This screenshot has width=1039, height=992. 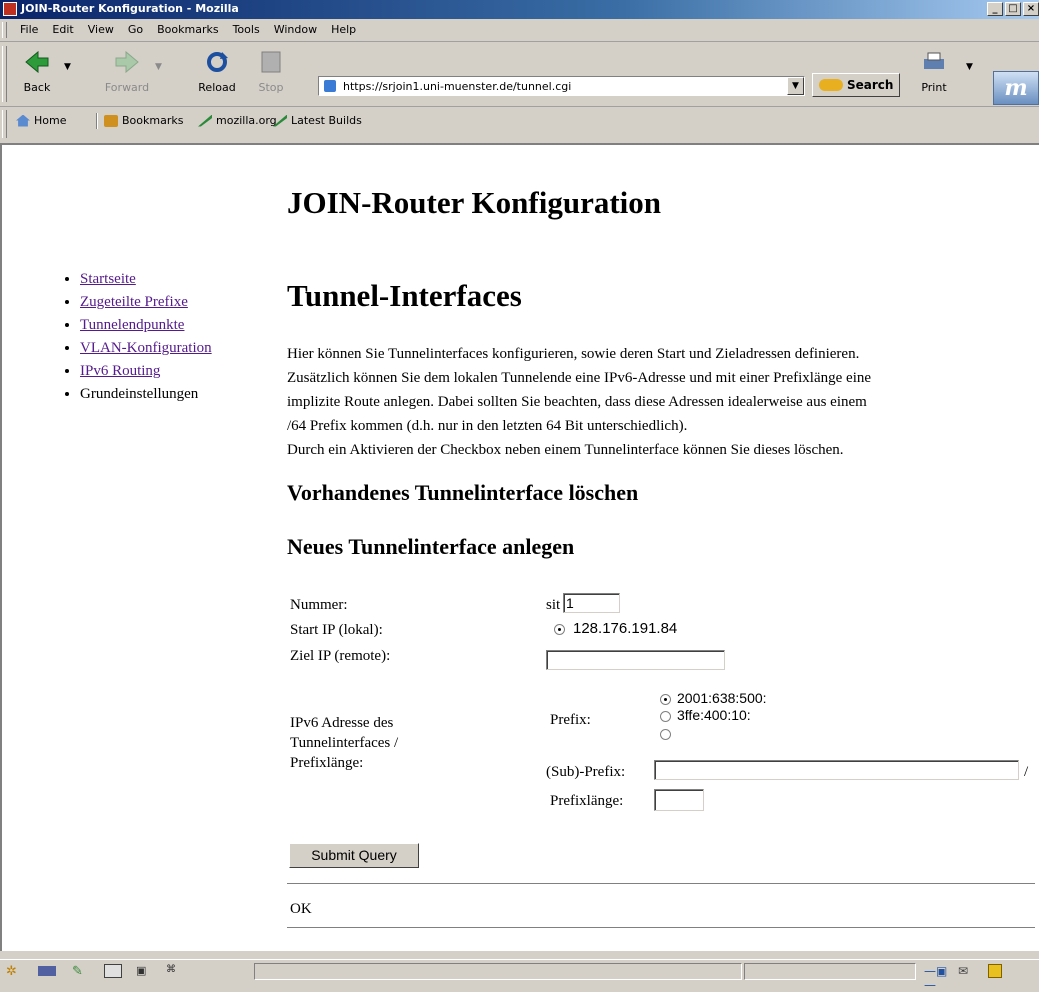 I want to click on printer-icon, so click(x=934, y=60).